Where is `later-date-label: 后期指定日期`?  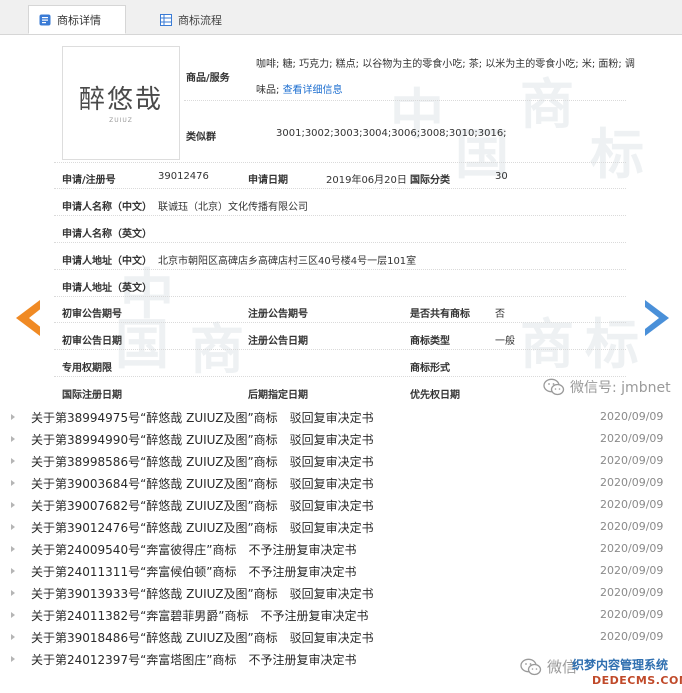
later-date-label: 后期指定日期 is located at coordinates (278, 395).